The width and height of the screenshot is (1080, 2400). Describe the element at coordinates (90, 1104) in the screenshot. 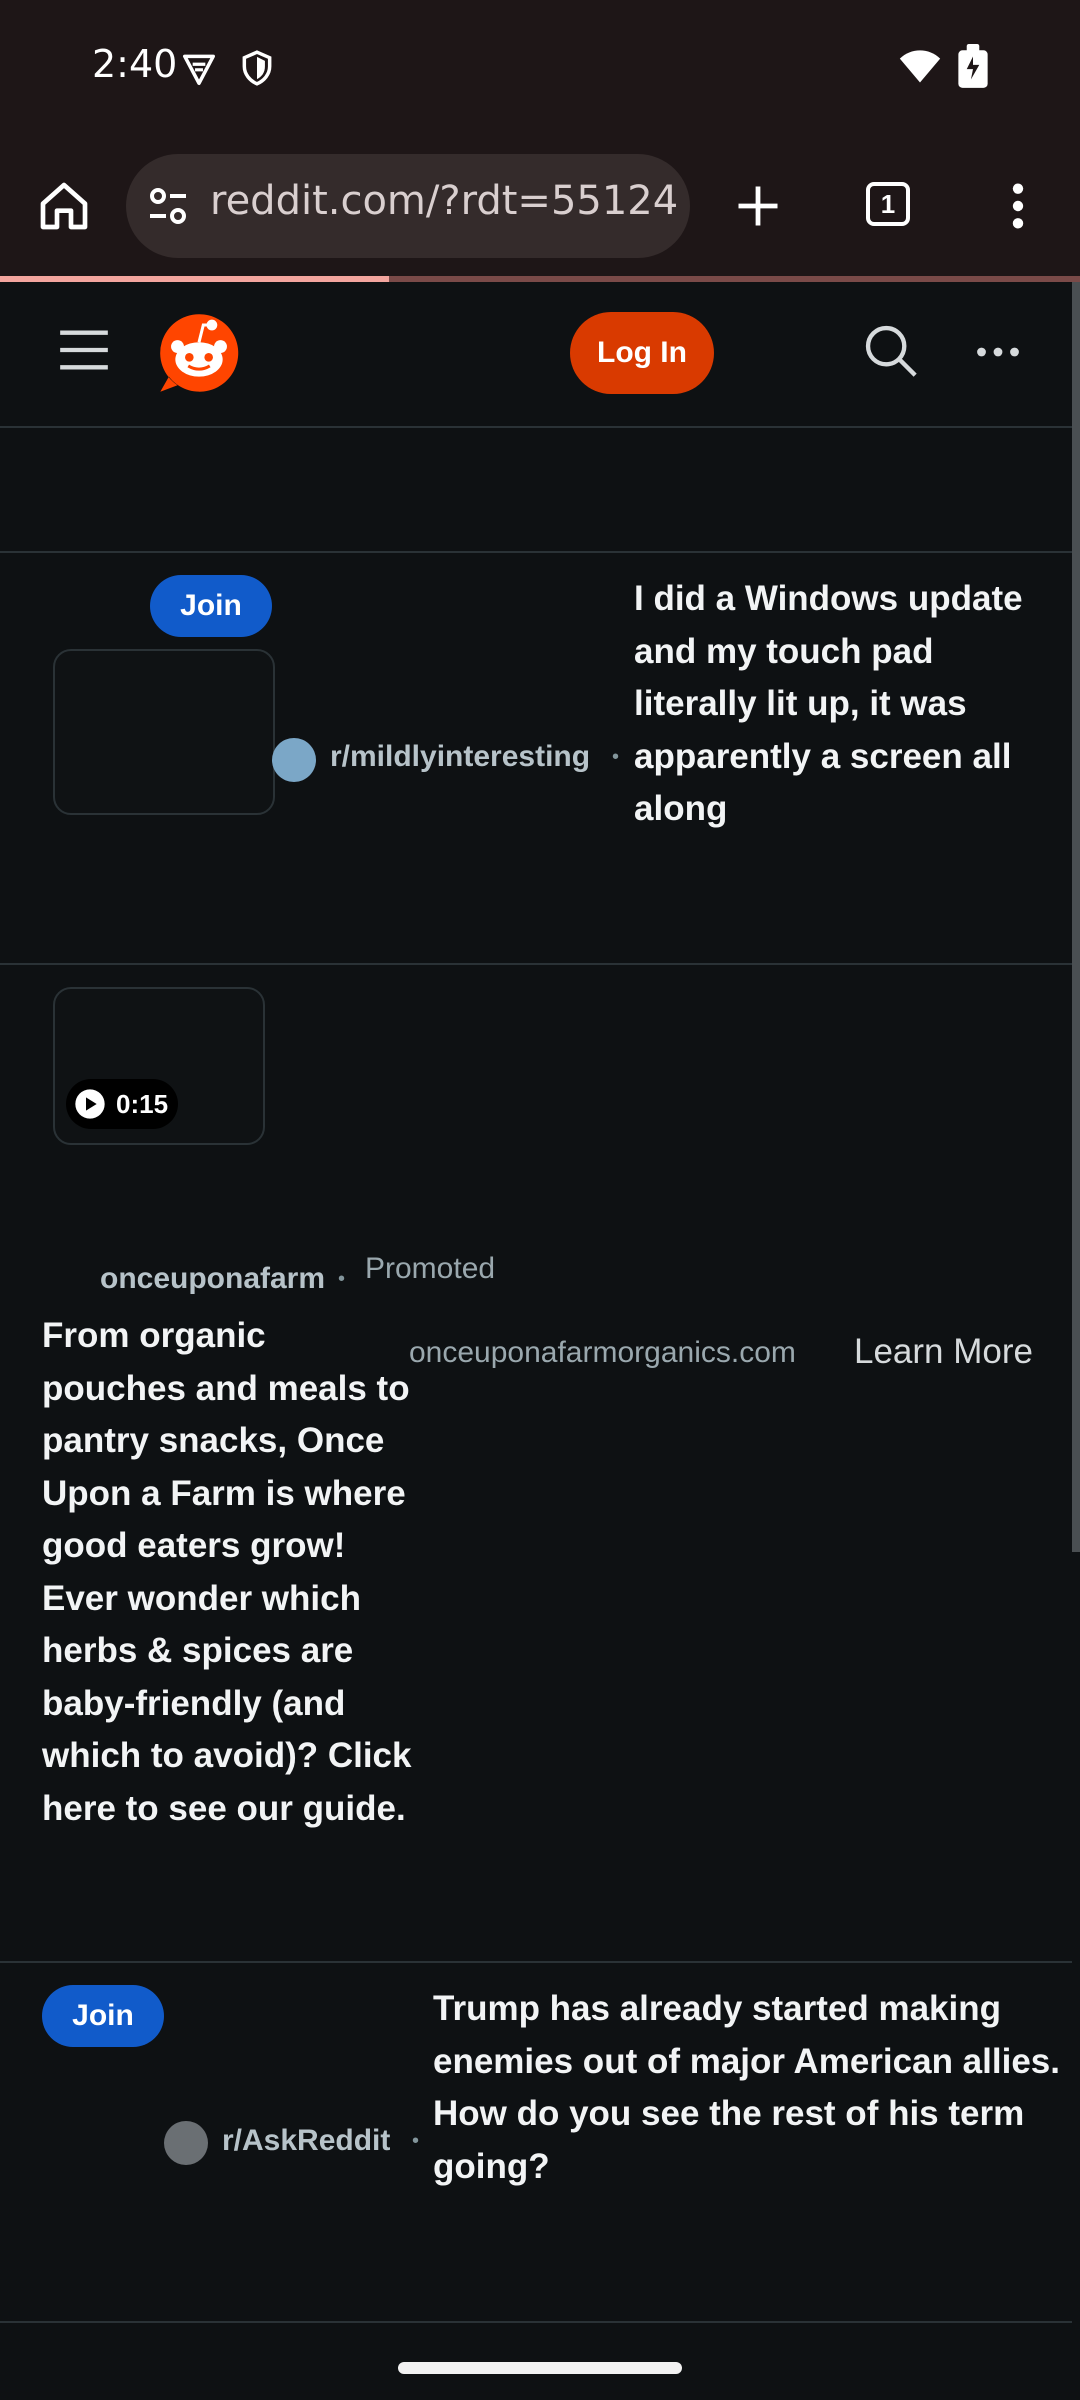

I see `play-icon` at that location.